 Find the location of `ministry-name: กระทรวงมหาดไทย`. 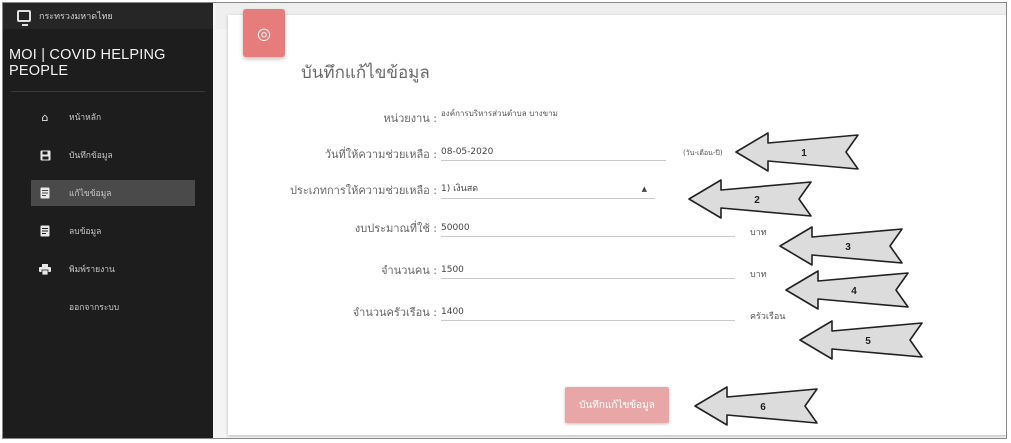

ministry-name: กระทรวงมหาดไทย is located at coordinates (76, 17).